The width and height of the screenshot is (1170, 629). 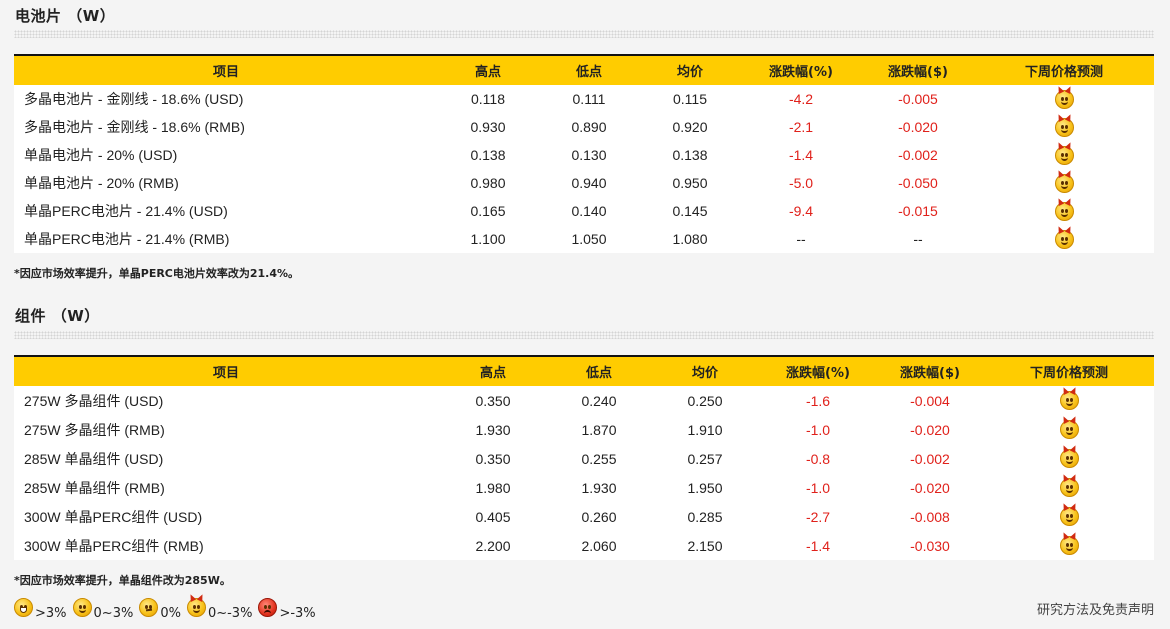 I want to click on cell-pct: -9.4, so click(x=801, y=211).